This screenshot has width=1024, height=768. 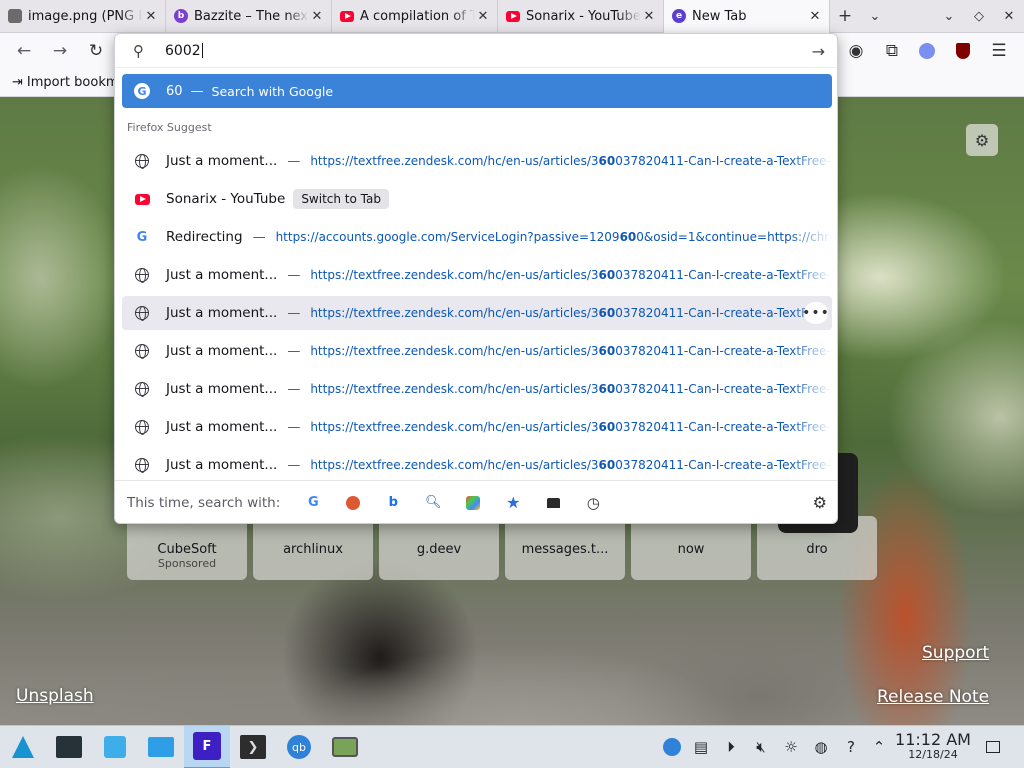 What do you see at coordinates (473, 503) in the screenshot?
I see `multicolor-engine-icon` at bounding box center [473, 503].